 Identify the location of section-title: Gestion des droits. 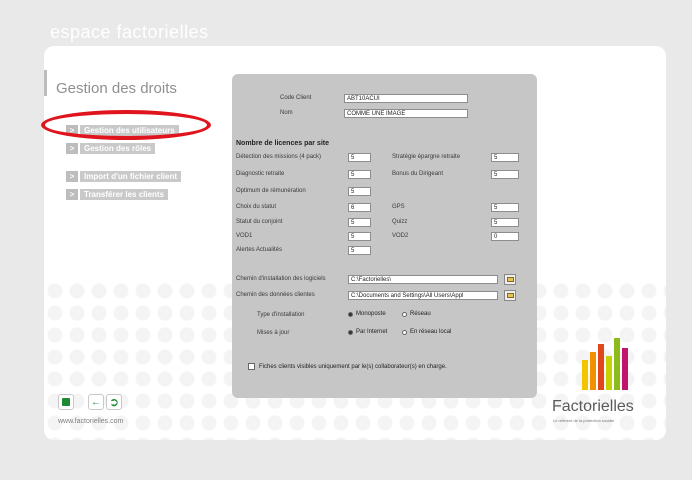
(116, 88).